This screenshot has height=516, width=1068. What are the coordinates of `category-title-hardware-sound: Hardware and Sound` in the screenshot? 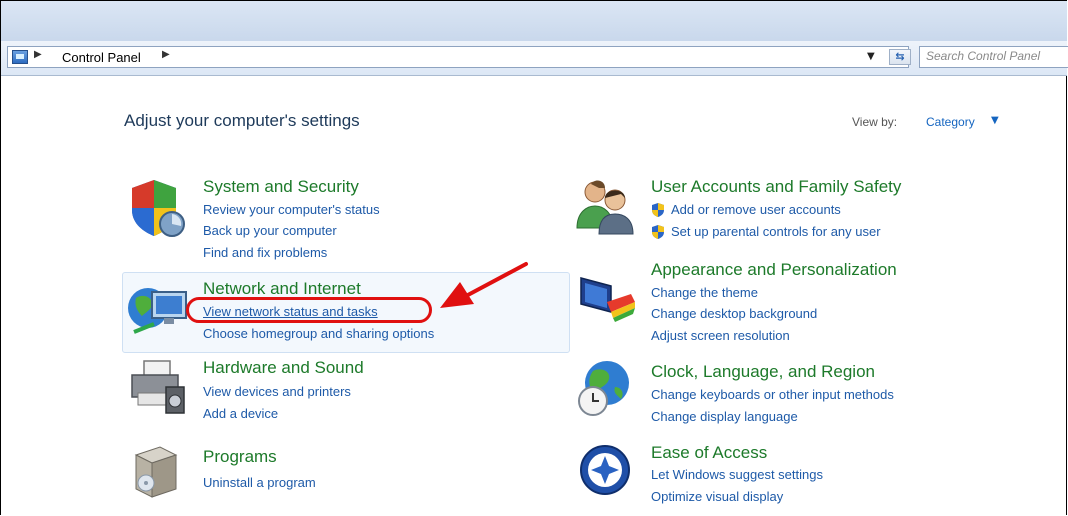 It's located at (283, 368).